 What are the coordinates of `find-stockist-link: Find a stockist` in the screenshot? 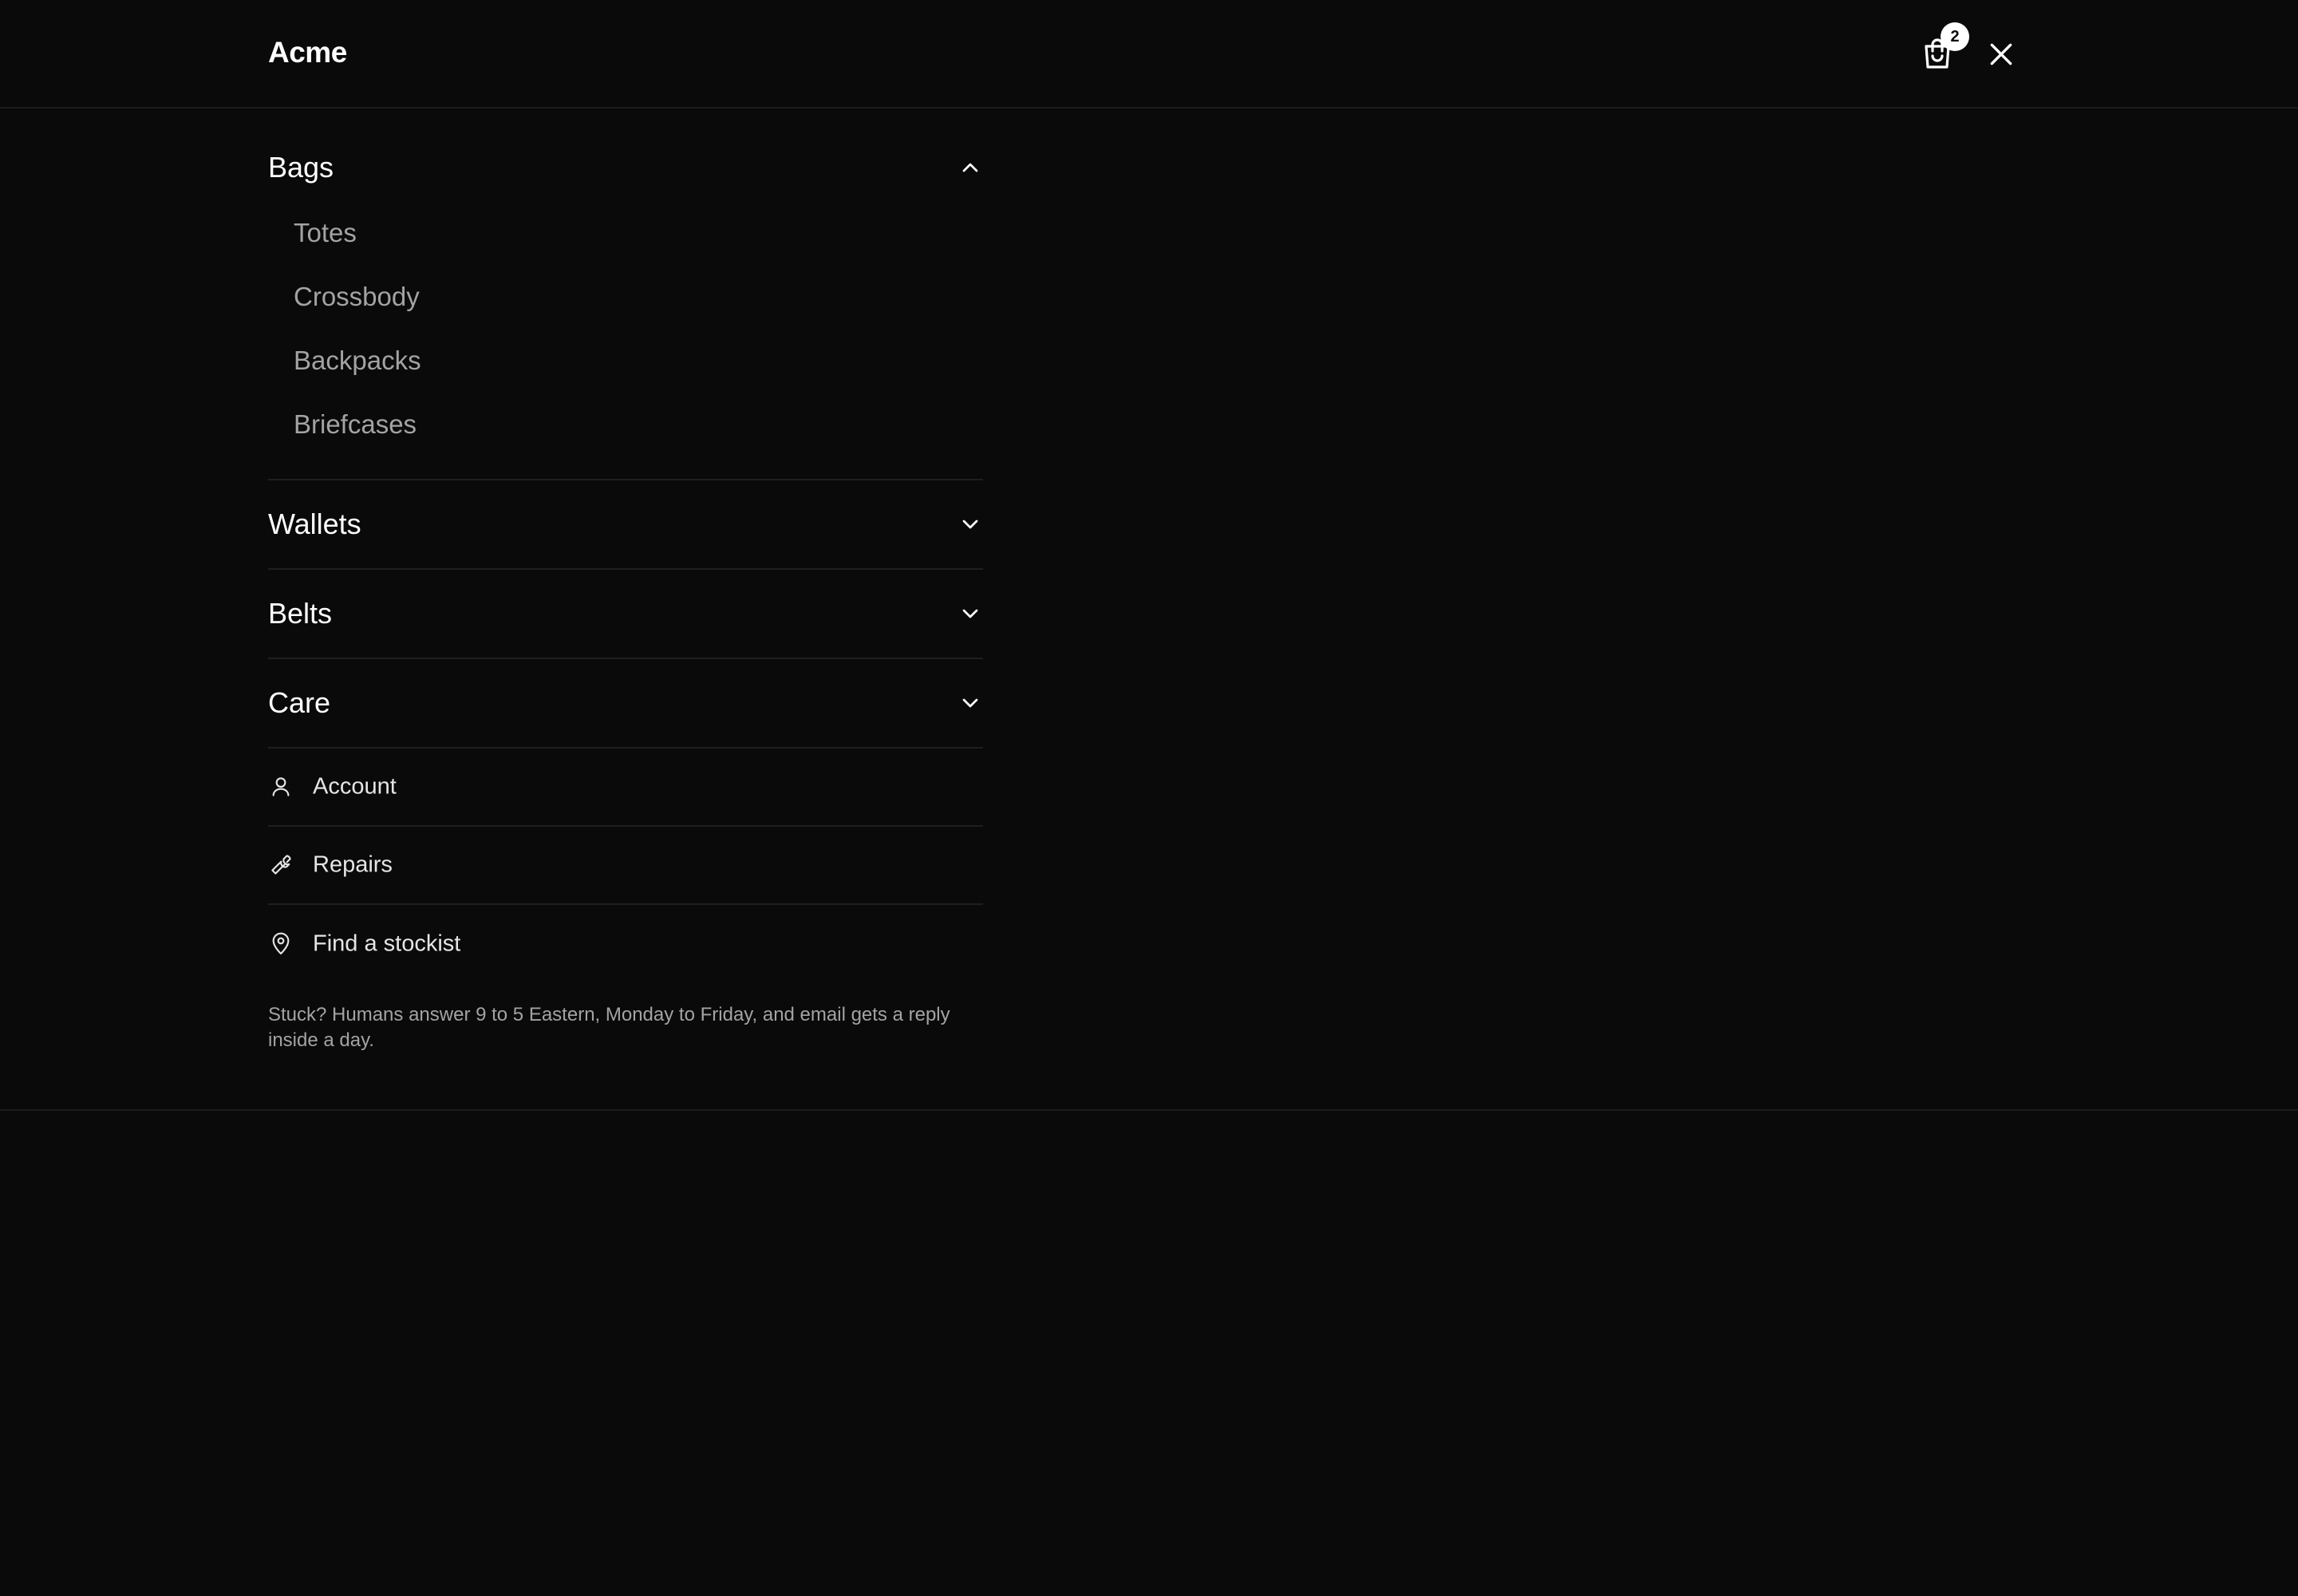 It's located at (626, 944).